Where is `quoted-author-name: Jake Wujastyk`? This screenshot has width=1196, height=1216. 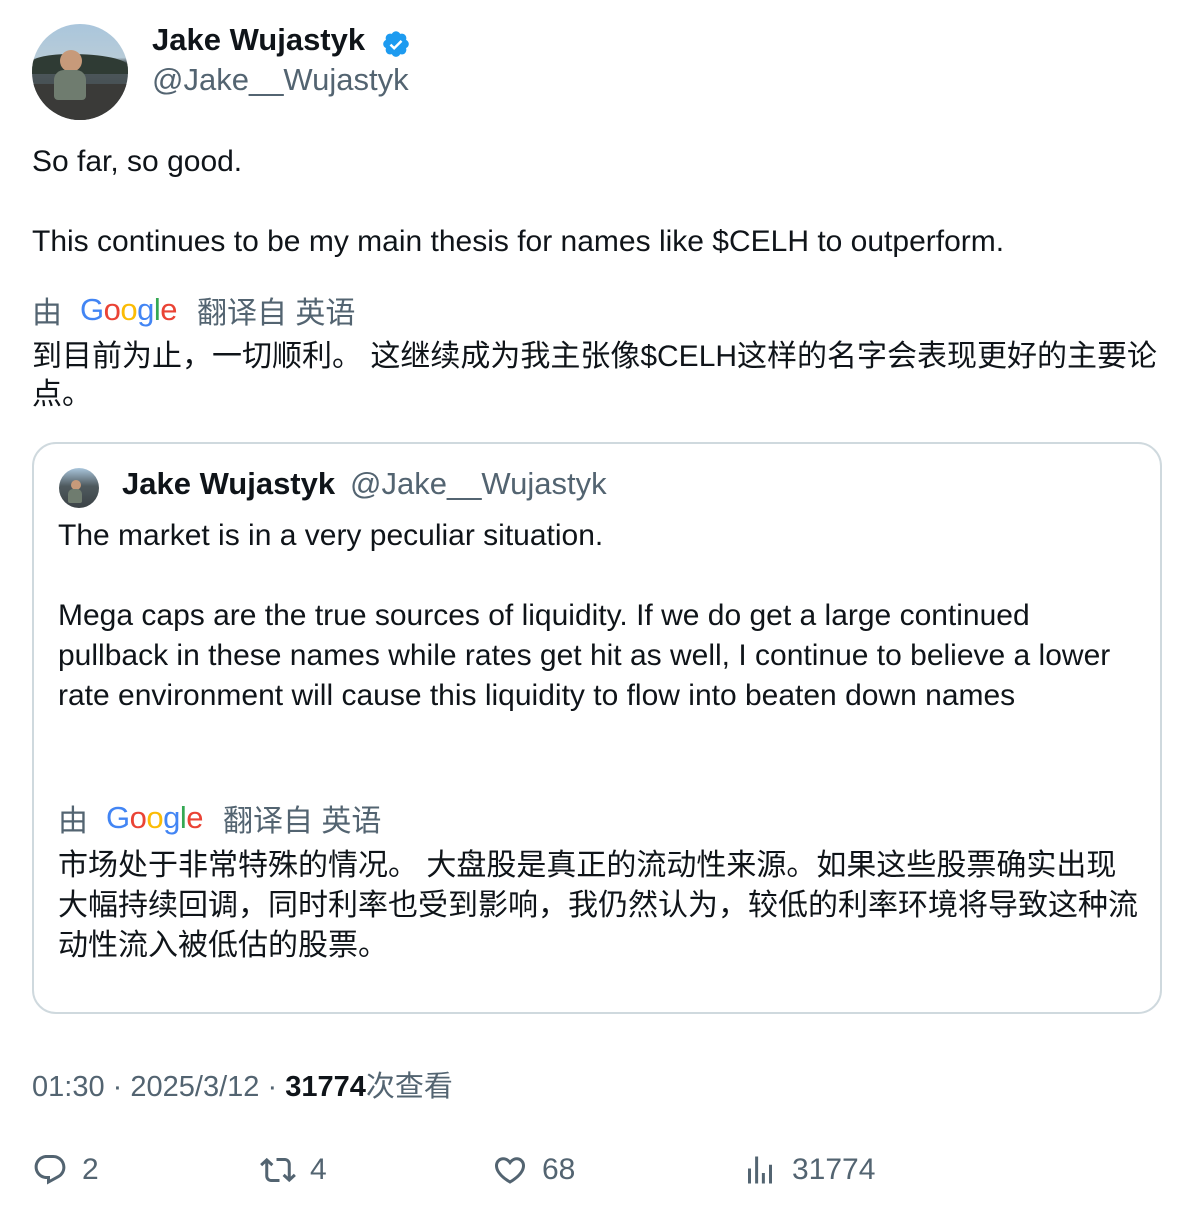 quoted-author-name: Jake Wujastyk is located at coordinates (229, 483).